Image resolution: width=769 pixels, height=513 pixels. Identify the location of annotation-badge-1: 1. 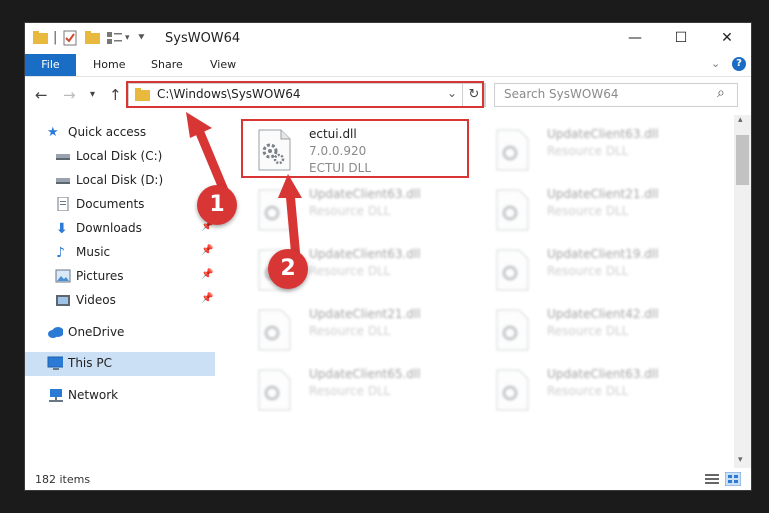
(217, 205).